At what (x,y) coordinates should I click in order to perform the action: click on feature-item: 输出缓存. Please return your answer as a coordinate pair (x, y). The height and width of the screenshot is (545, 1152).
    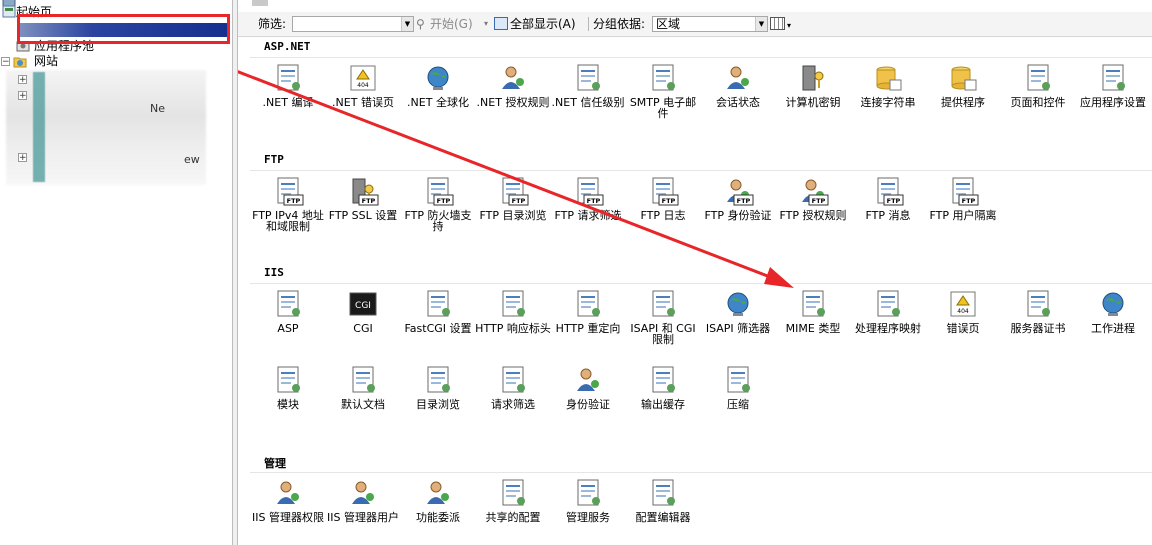
    Looking at the image, I should click on (663, 387).